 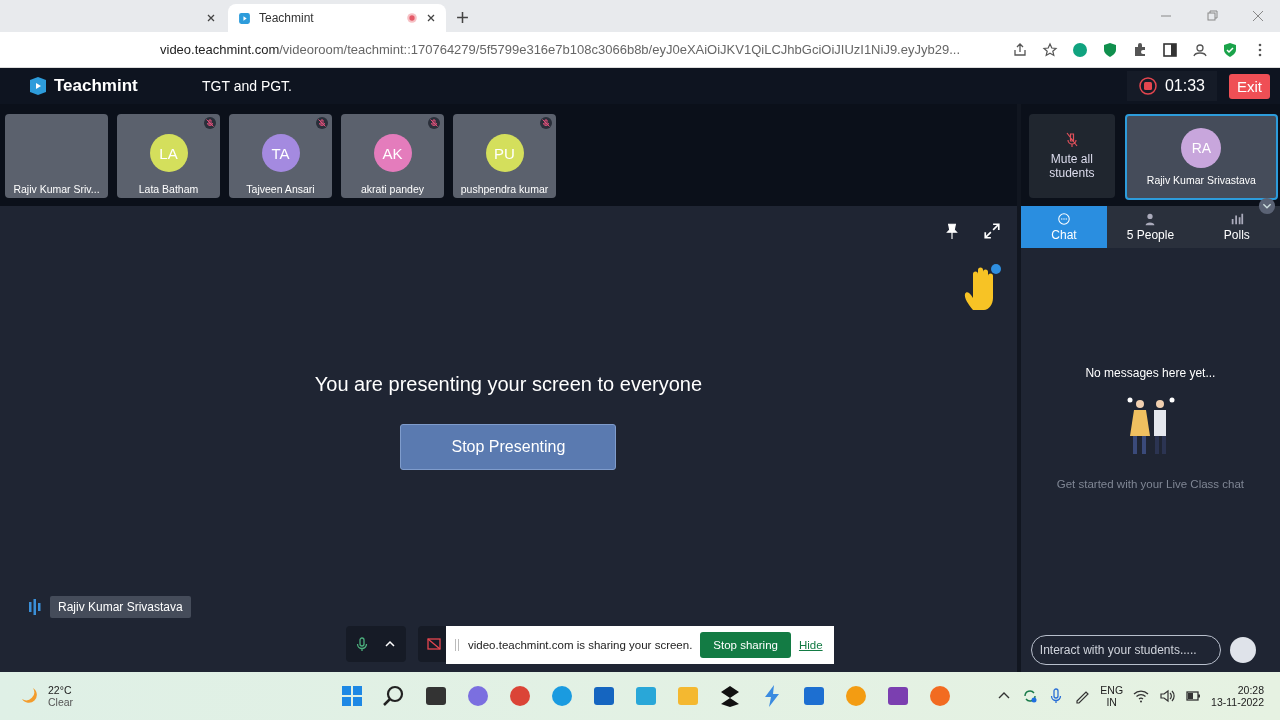 What do you see at coordinates (1030, 696) in the screenshot?
I see `sync-icon` at bounding box center [1030, 696].